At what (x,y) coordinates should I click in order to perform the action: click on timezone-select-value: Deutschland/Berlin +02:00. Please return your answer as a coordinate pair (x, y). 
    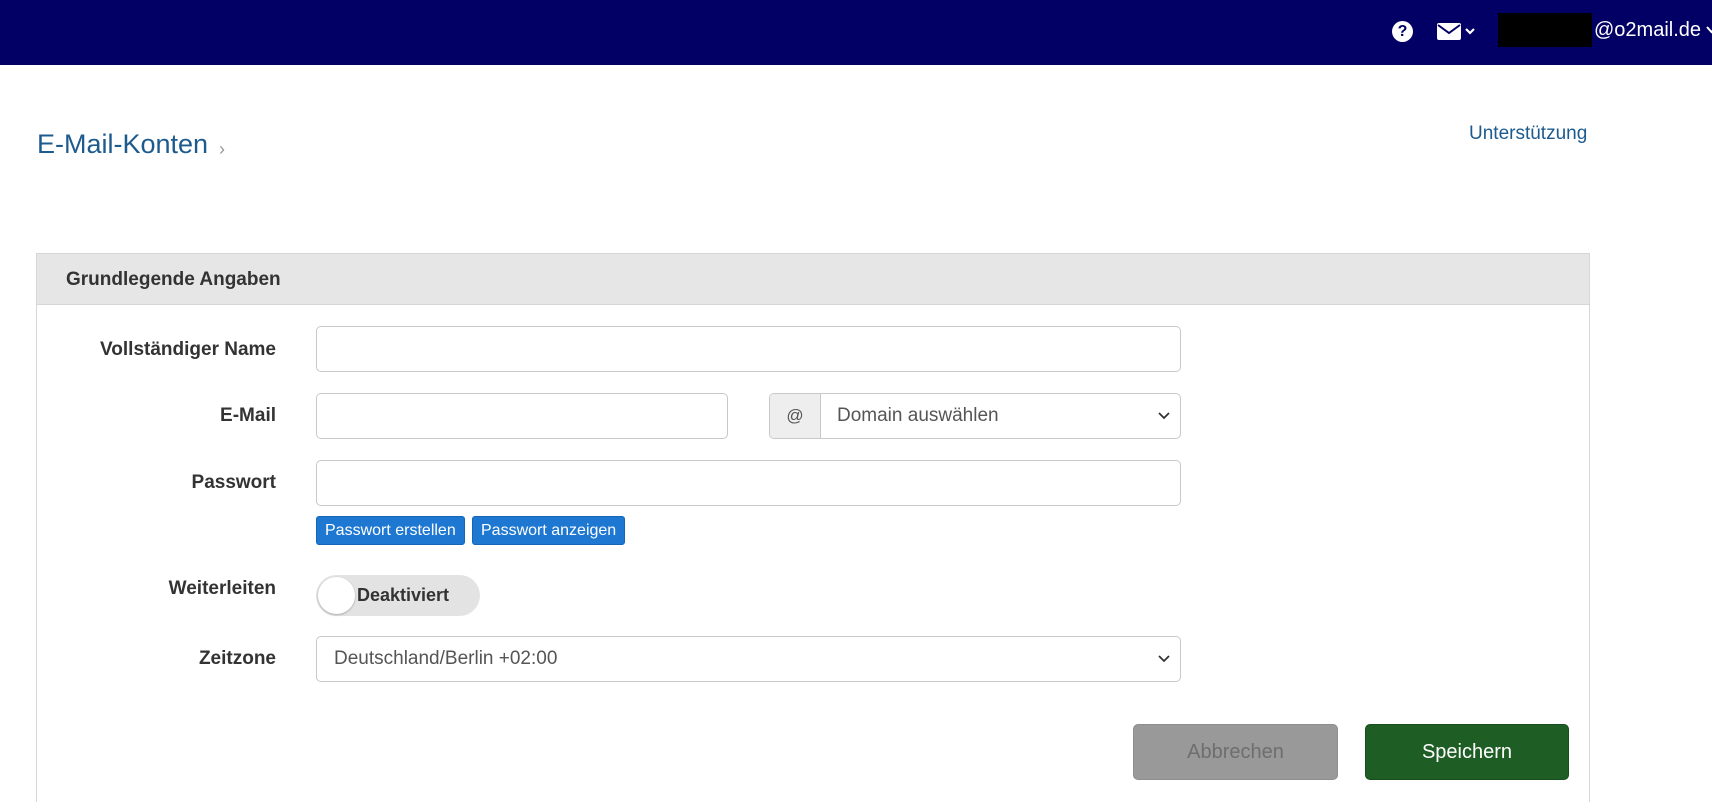
    Looking at the image, I should click on (446, 658).